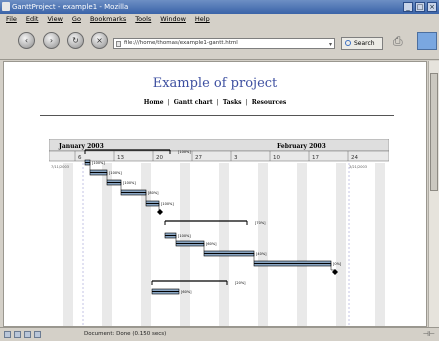 The image size is (439, 341). Describe the element at coordinates (215, 102) in the screenshot. I see `page-nav-links: Home | Gantt chart | Tasks | Resources` at that location.